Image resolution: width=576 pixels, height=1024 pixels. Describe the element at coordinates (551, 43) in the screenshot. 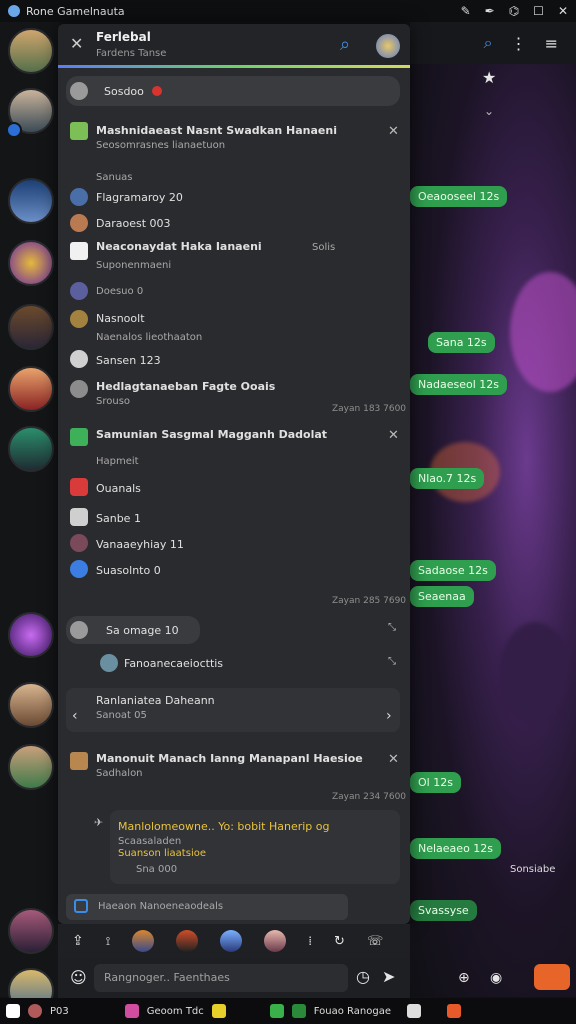

I see `menu-icon: ≡` at that location.